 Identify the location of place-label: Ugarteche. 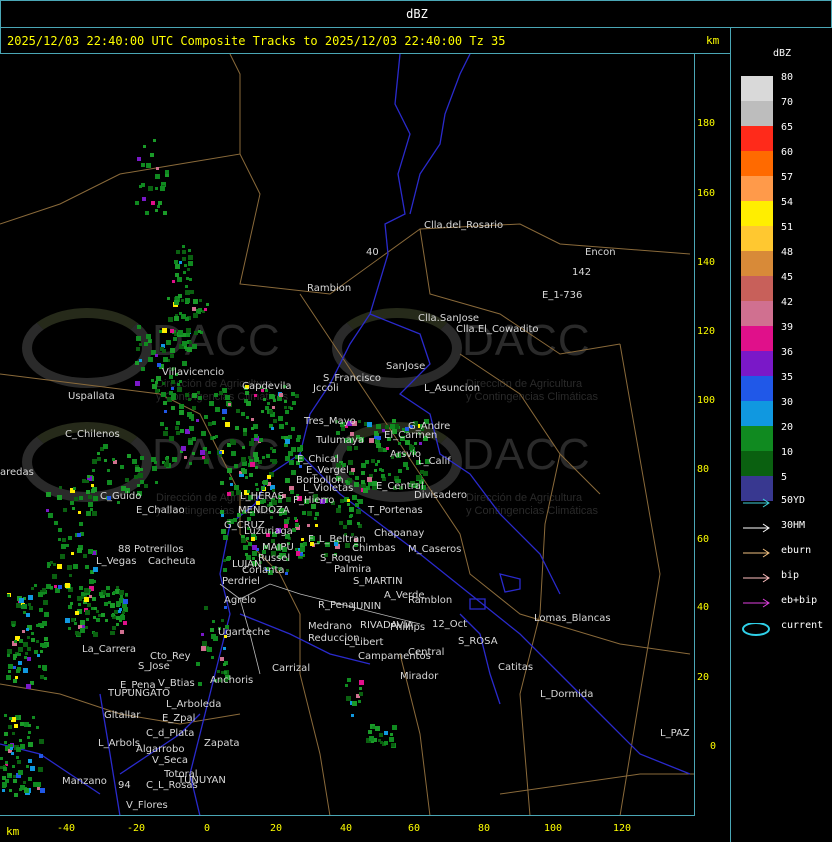
(244, 632).